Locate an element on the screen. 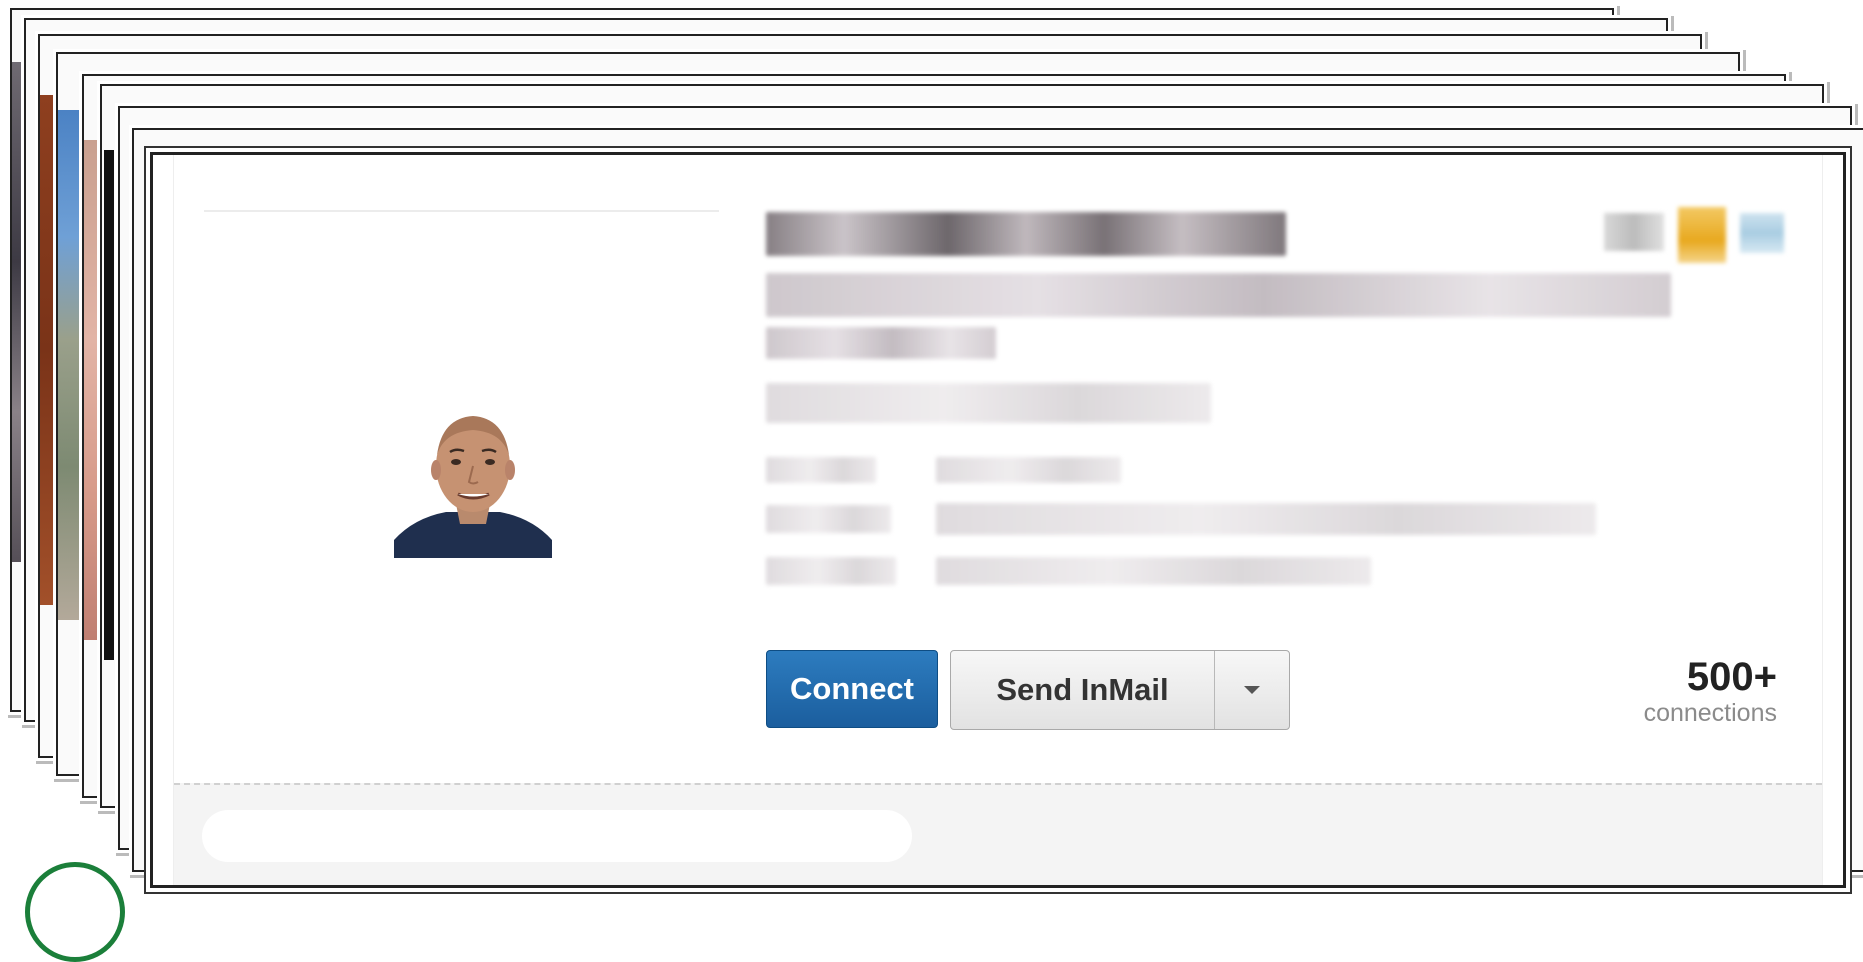  detail-value-education is located at coordinates (1153, 571).